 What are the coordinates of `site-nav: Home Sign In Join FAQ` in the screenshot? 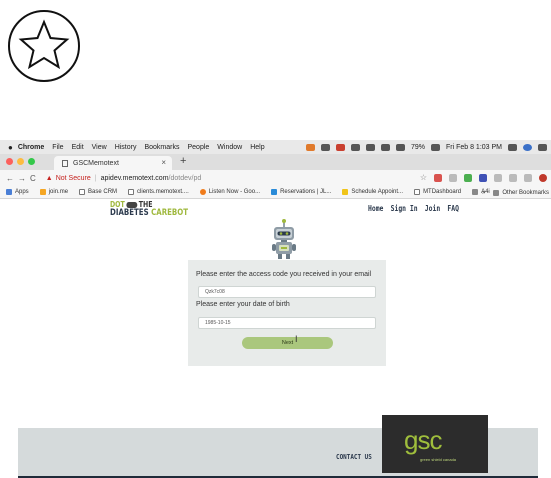 It's located at (413, 208).